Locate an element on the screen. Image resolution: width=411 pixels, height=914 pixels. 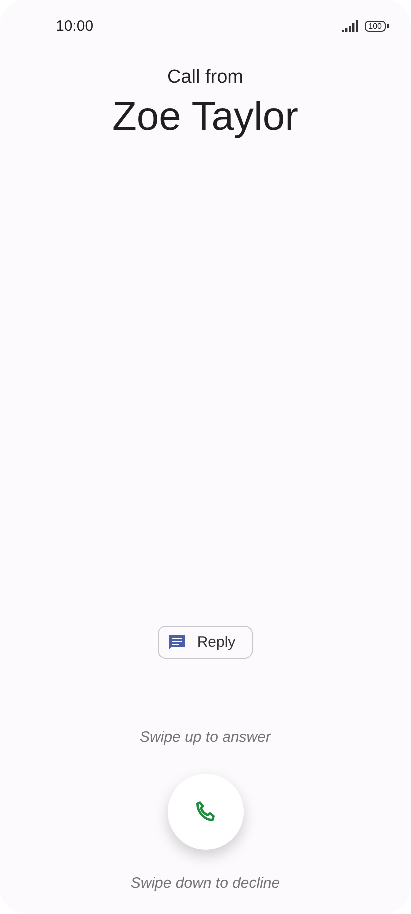
call-label: Call from is located at coordinates (205, 78).